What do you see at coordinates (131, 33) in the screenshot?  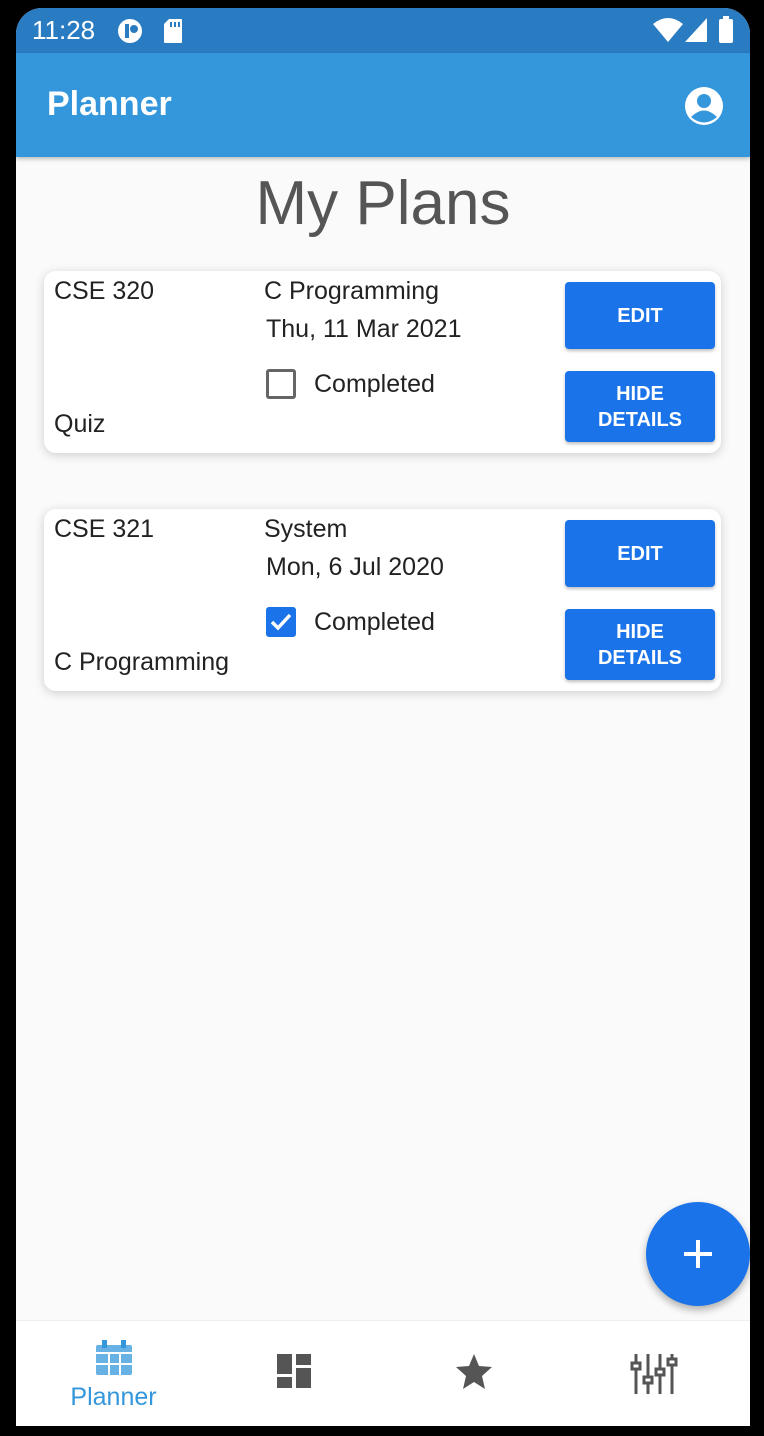 I see `app-notification-icon` at bounding box center [131, 33].